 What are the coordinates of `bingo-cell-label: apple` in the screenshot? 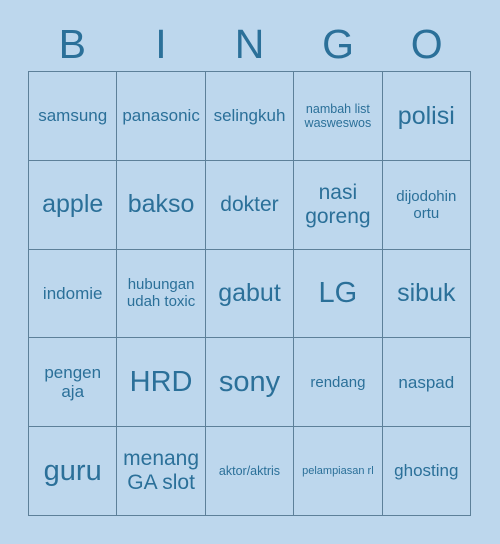 It's located at (73, 204).